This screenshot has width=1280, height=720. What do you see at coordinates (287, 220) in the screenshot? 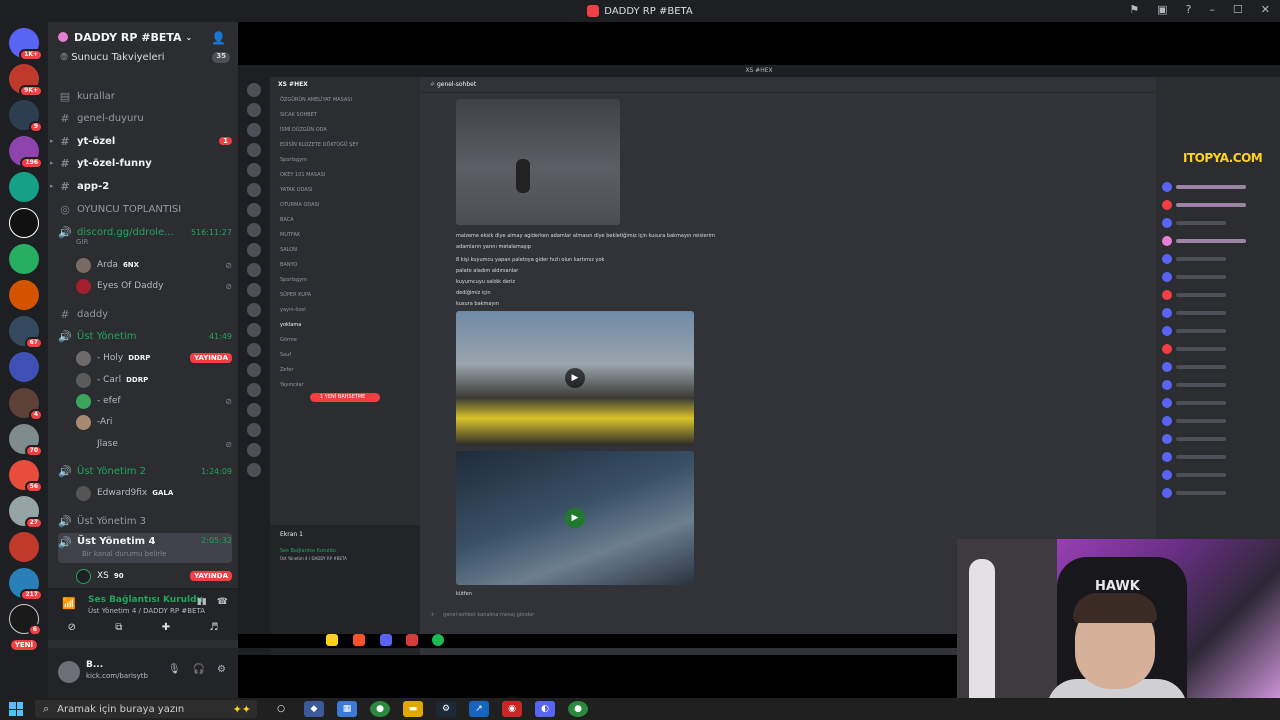
I see `stream-channel: BACA` at bounding box center [287, 220].